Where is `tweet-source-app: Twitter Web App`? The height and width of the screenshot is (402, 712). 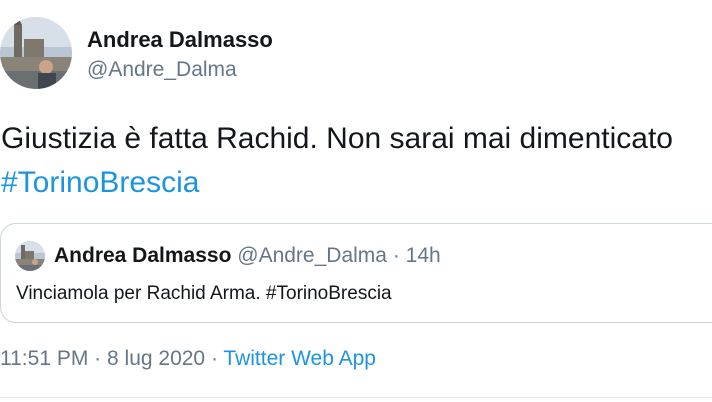
tweet-source-app: Twitter Web App is located at coordinates (299, 358).